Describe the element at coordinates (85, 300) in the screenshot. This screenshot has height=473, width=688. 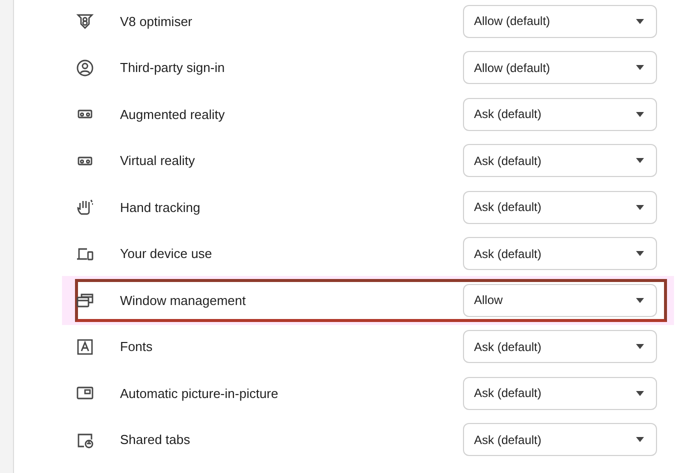
I see `windows-icon` at that location.